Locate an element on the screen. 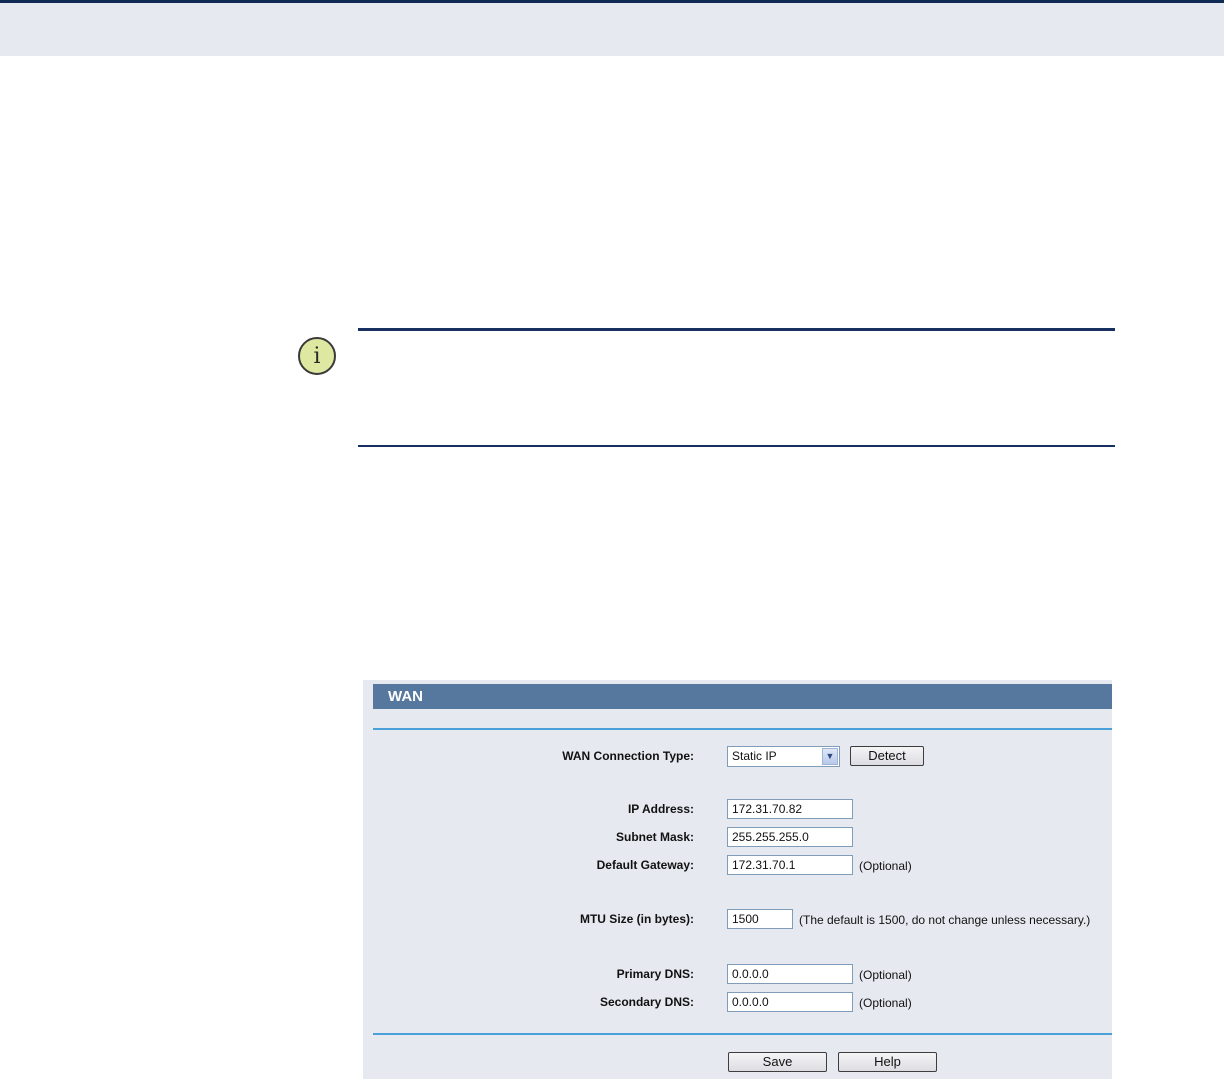 Image resolution: width=1224 pixels, height=1079 pixels. primary-dns-input is located at coordinates (790, 974).